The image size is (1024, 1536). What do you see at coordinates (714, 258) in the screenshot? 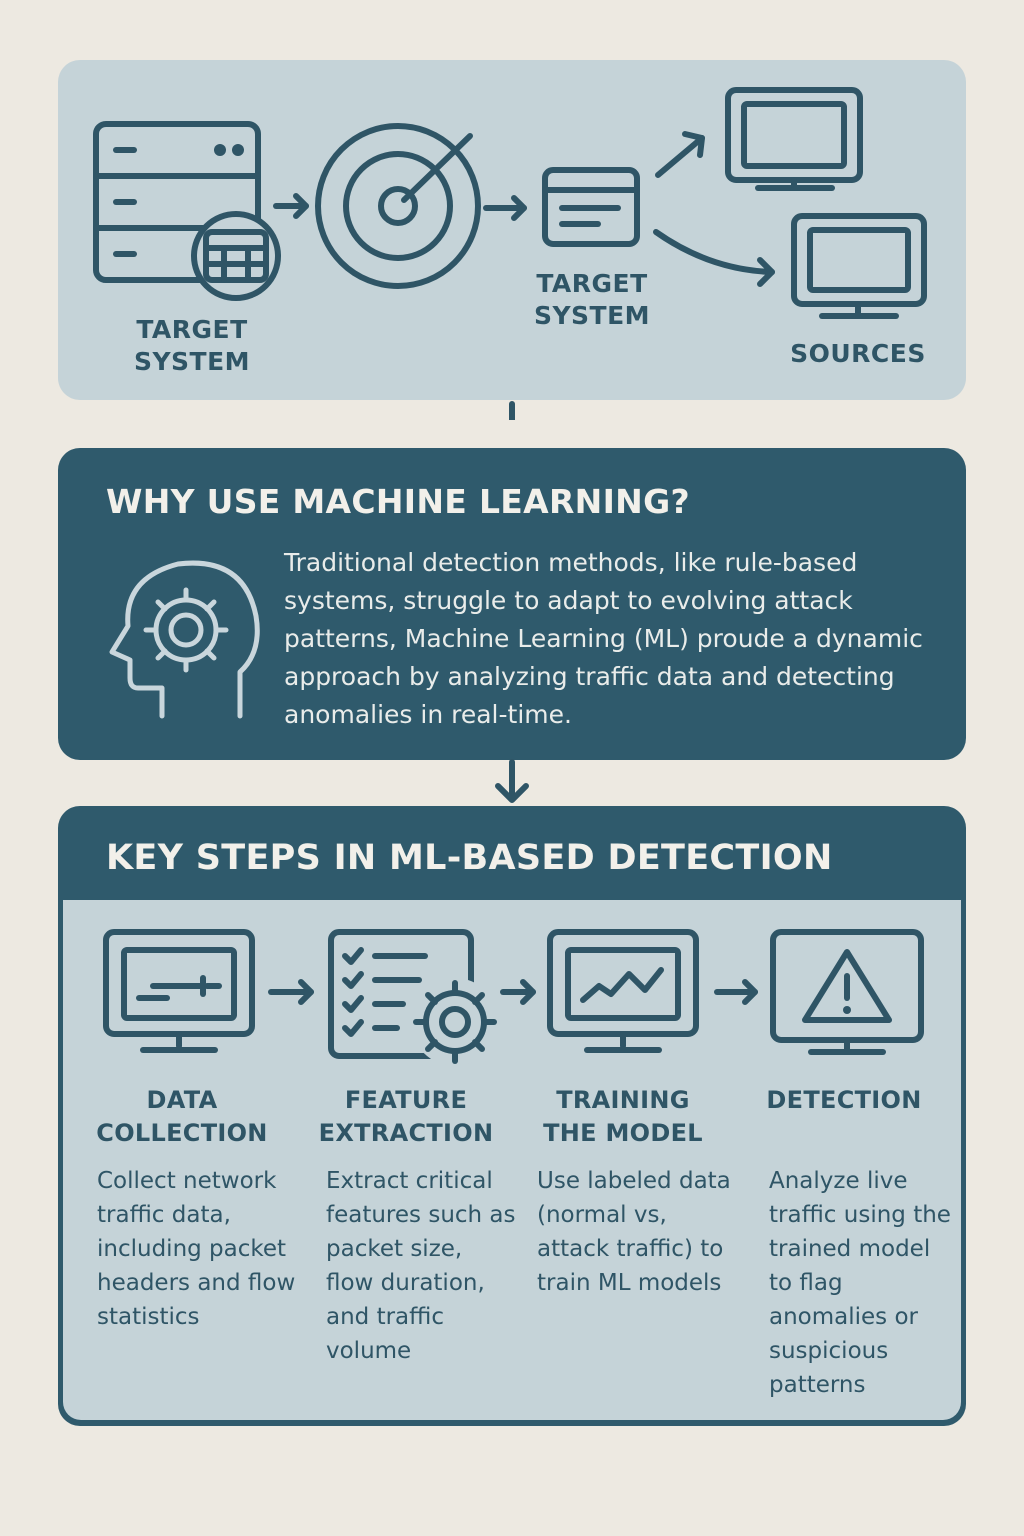
I see `arrow-down-right-icon` at bounding box center [714, 258].